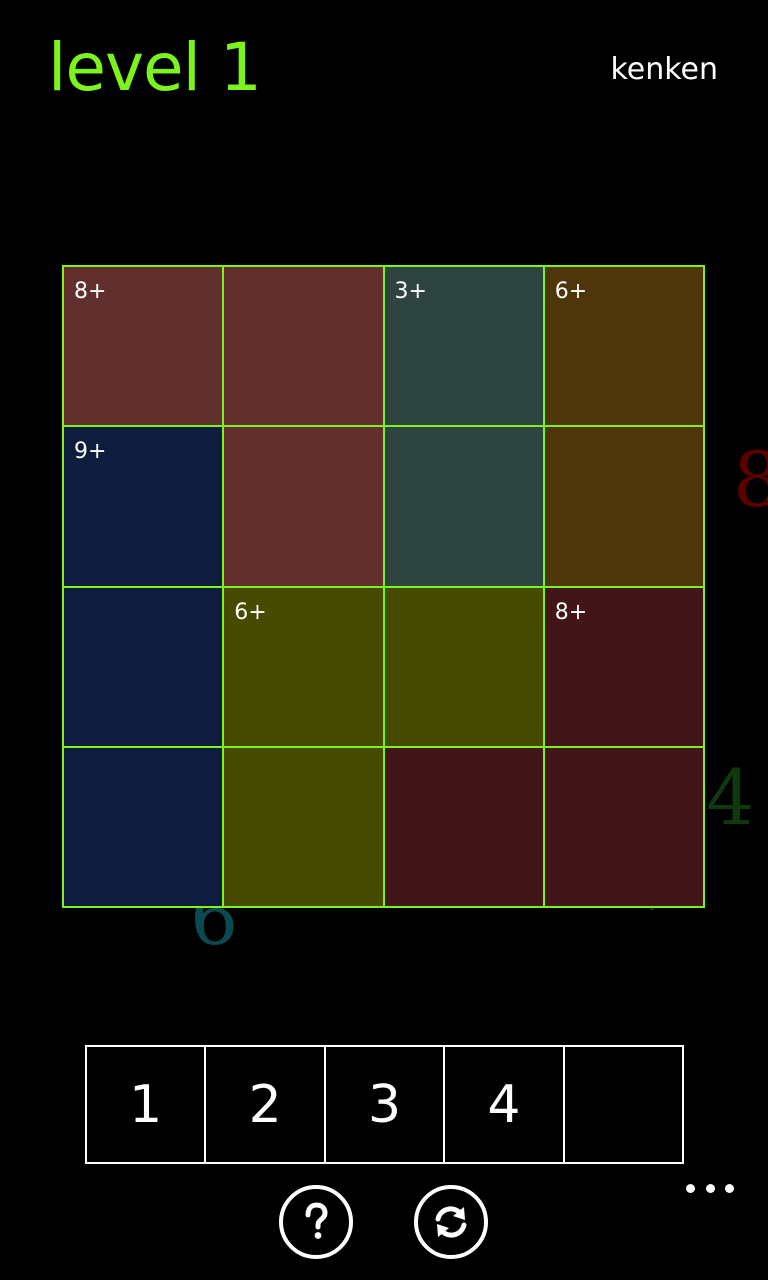 Image resolution: width=768 pixels, height=1280 pixels. I want to click on refresh-button, so click(451, 1222).